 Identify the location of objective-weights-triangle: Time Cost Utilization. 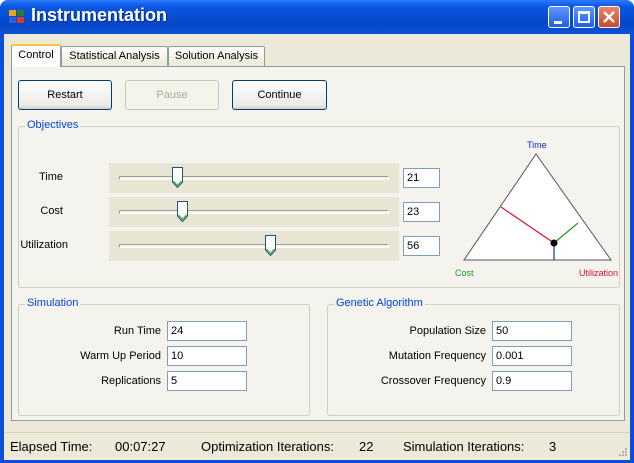
(536, 209).